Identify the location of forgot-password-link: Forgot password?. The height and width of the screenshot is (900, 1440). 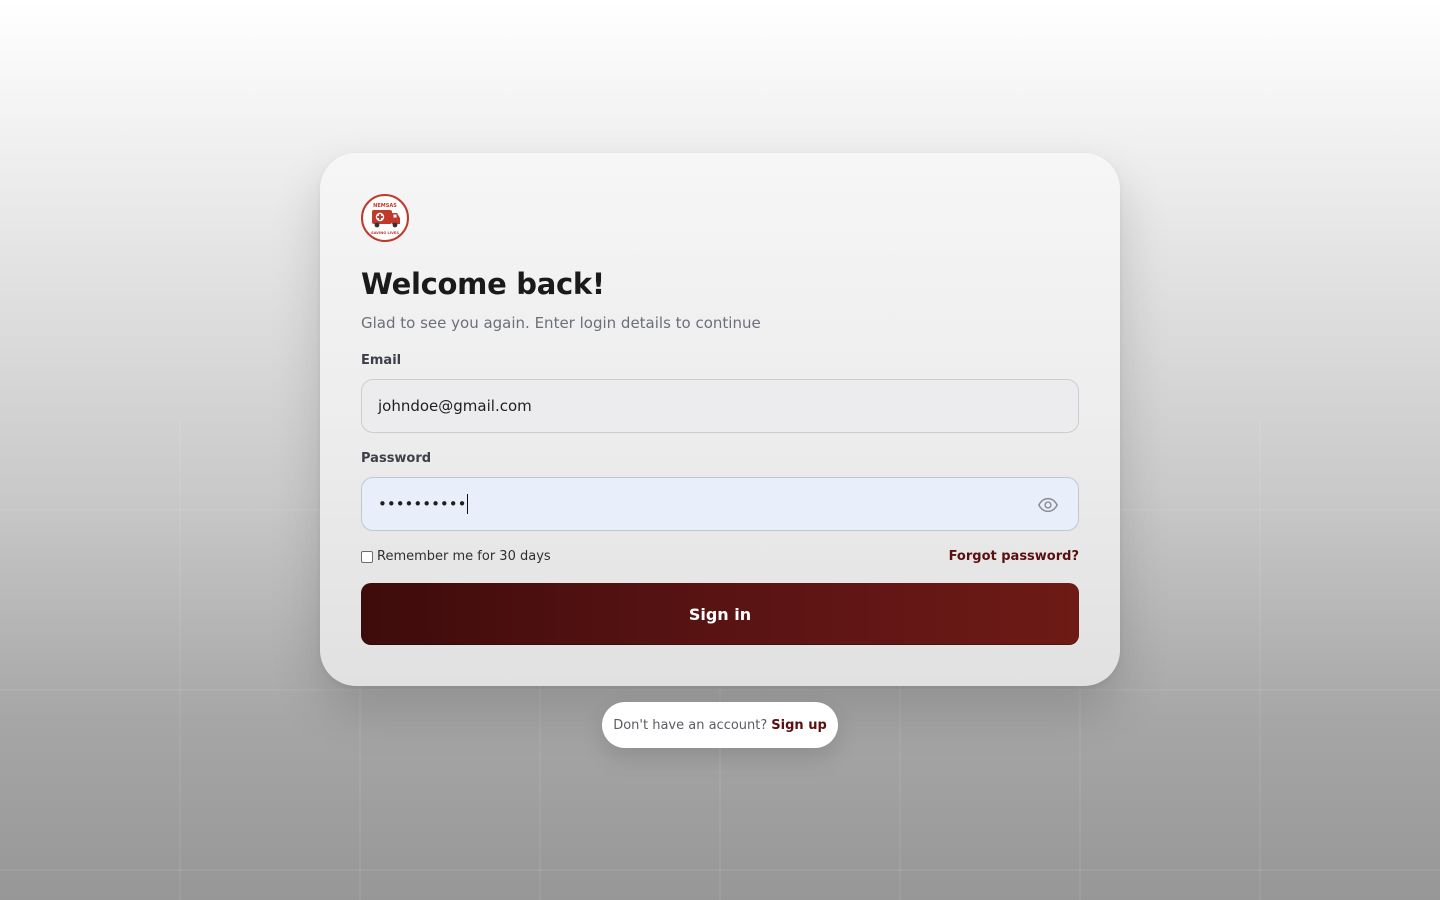
(1014, 556).